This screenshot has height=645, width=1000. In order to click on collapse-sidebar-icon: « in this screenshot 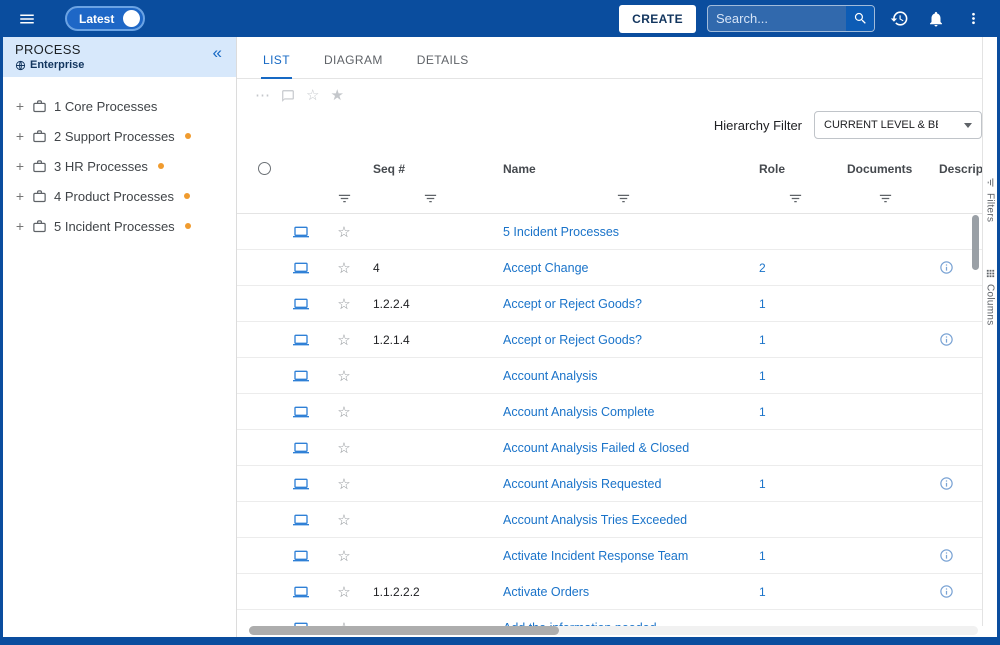, I will do `click(217, 52)`.